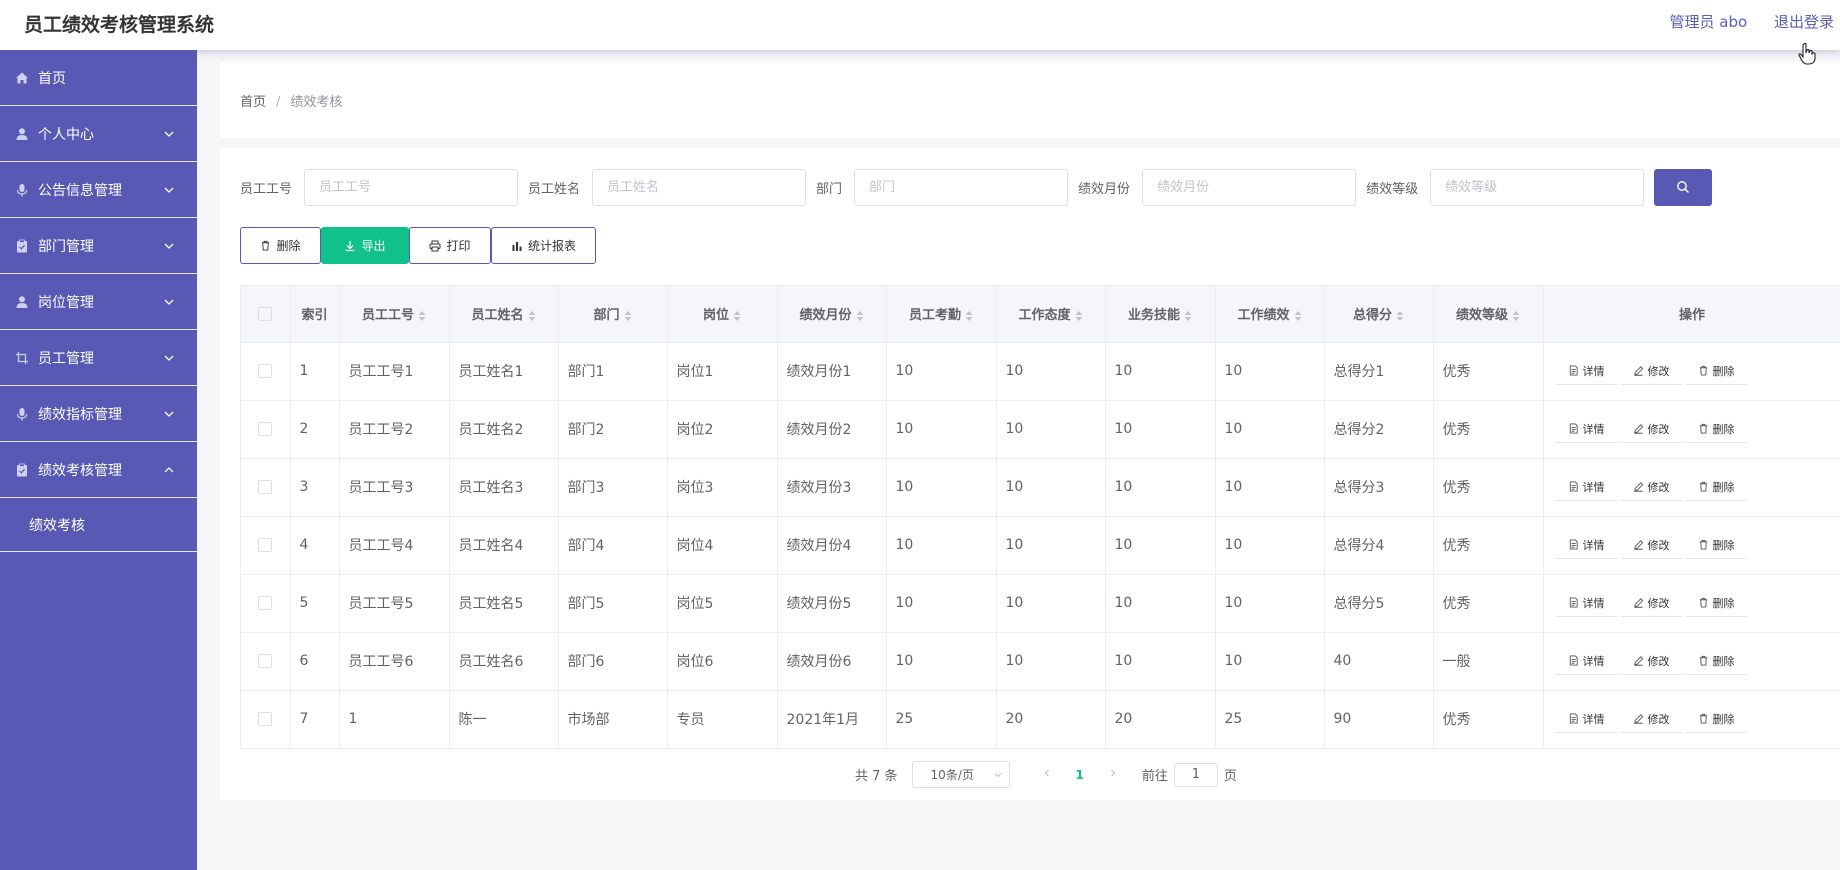 This screenshot has height=870, width=1840. I want to click on table-cell: 员工姓名5, so click(504, 603).